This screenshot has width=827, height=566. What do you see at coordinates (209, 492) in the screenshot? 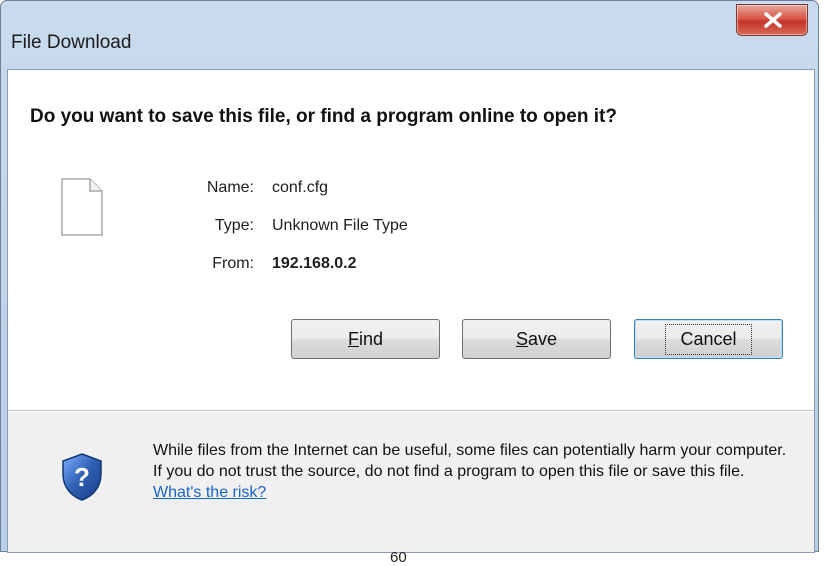
I see `whats-the-risk-link: What's the risk?` at bounding box center [209, 492].